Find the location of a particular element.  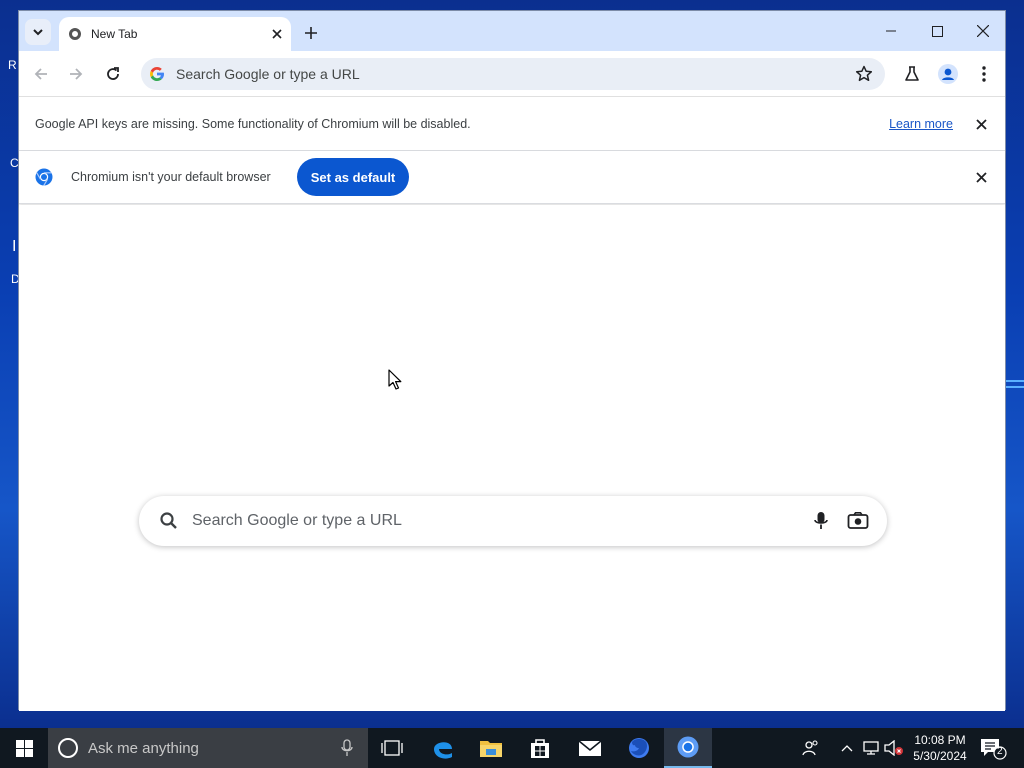

people-icon is located at coordinates (810, 748).